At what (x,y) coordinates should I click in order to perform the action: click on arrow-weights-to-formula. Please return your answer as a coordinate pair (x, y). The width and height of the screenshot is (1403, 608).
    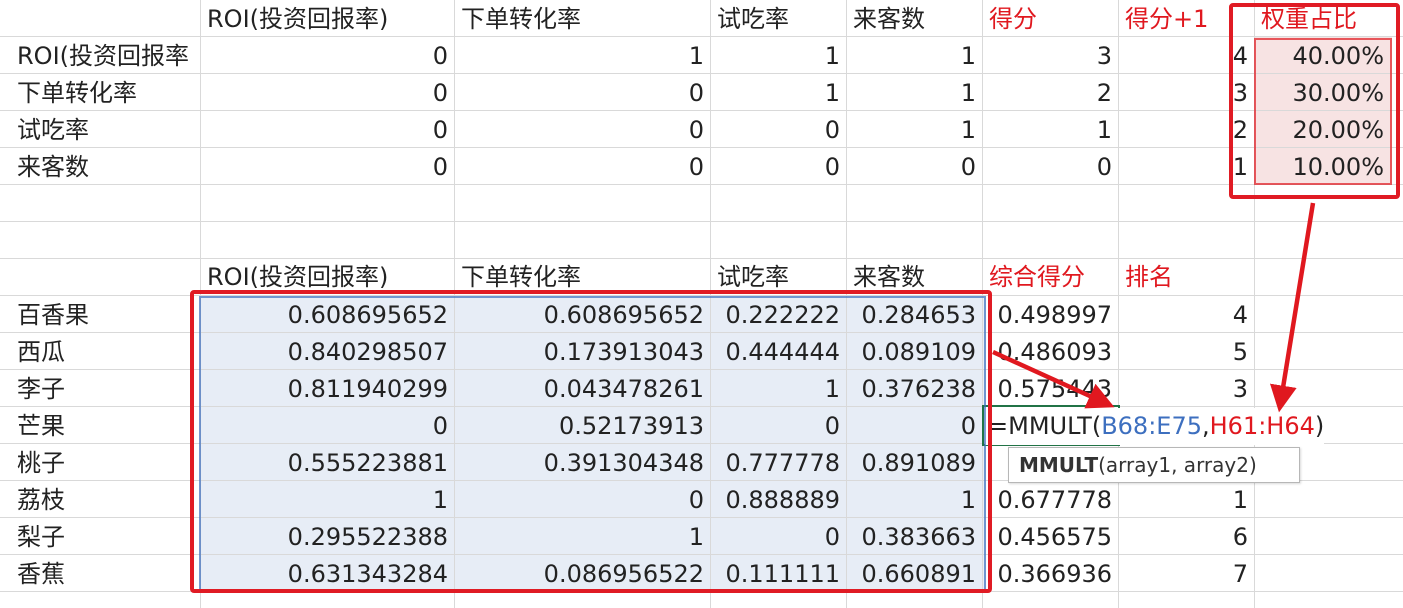
    Looking at the image, I should click on (1292, 307).